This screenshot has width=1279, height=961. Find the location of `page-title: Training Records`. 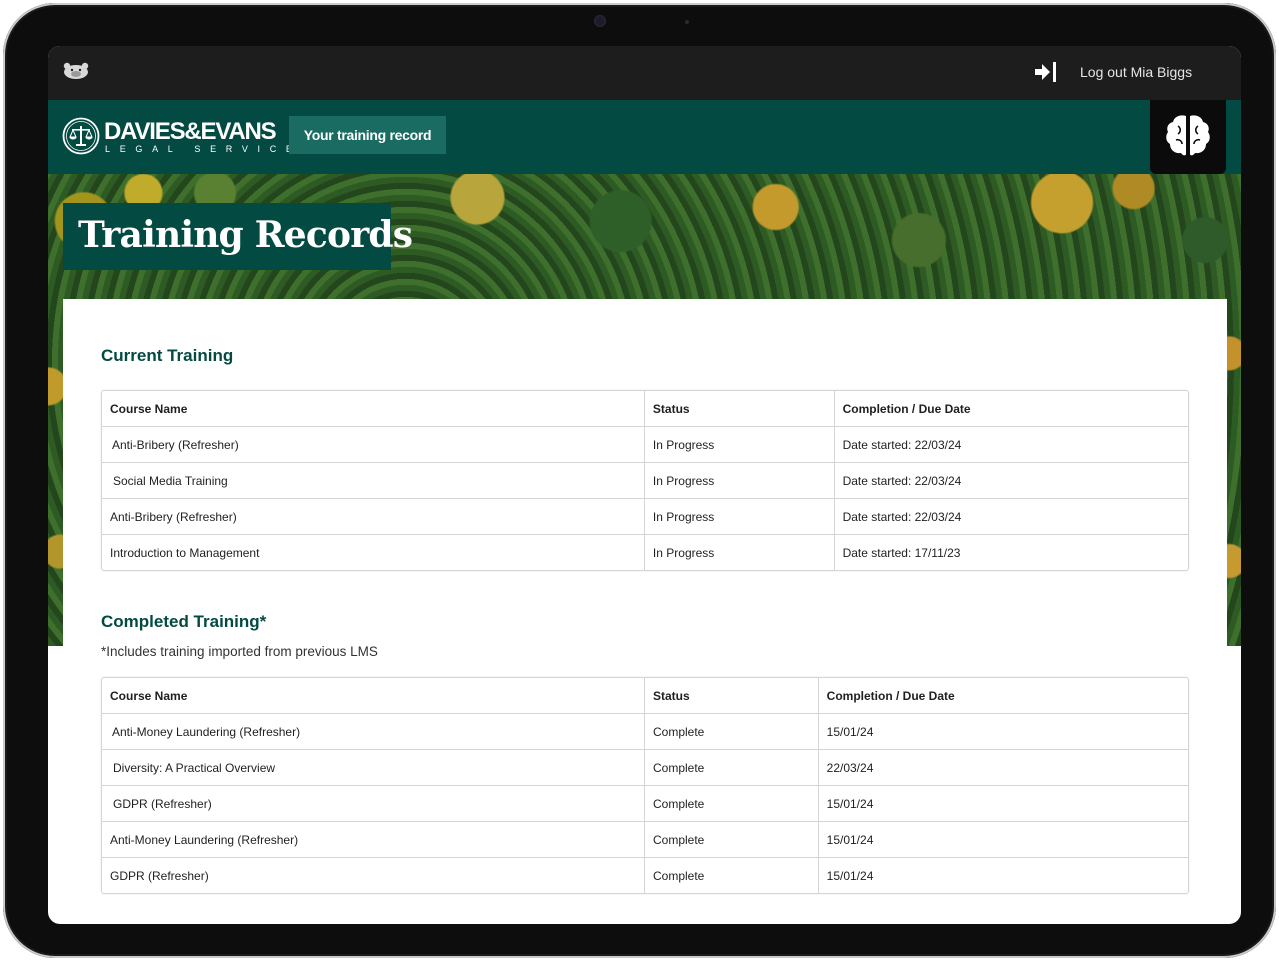

page-title: Training Records is located at coordinates (245, 235).